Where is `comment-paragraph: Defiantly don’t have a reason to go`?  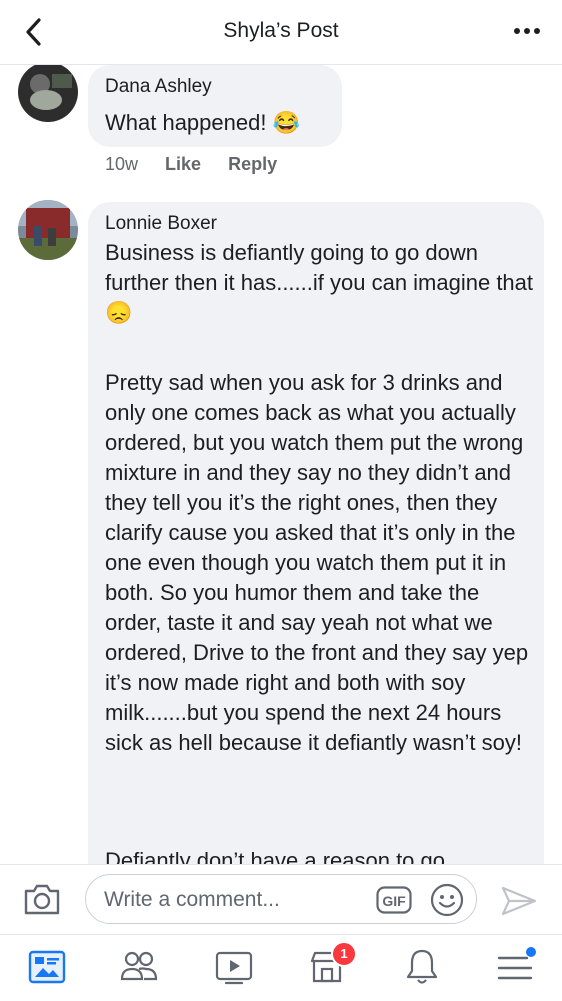 comment-paragraph: Defiantly don’t have a reason to go is located at coordinates (275, 856).